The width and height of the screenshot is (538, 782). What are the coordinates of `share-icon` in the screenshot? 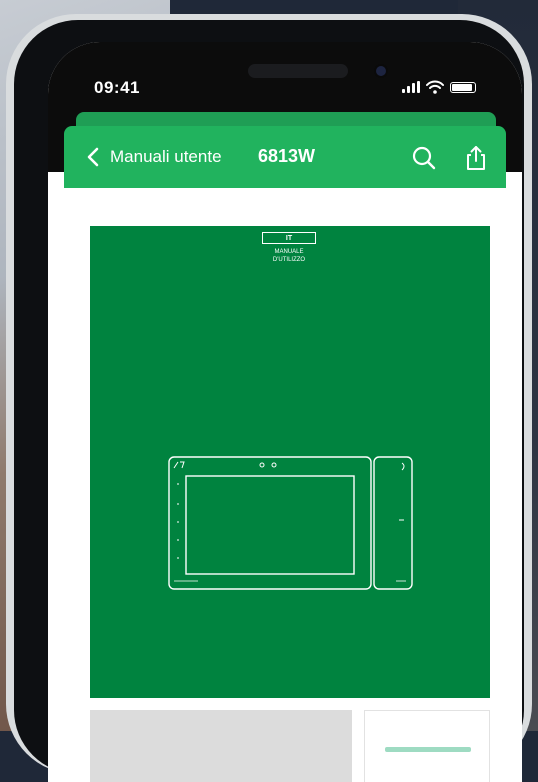 It's located at (476, 158).